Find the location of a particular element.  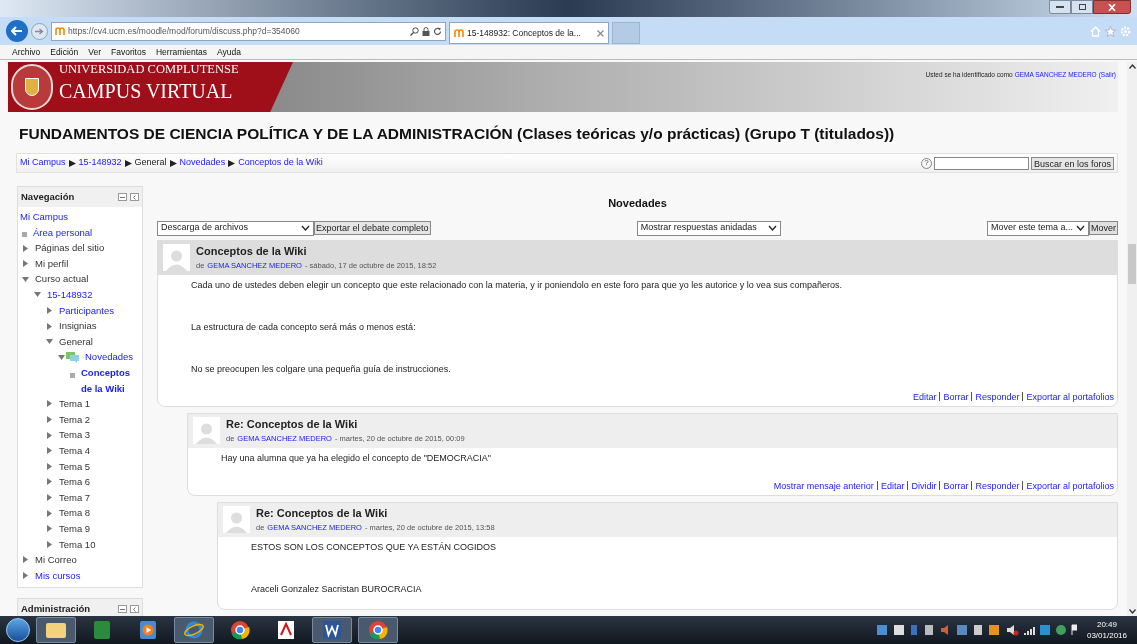

refresh-icon is located at coordinates (437, 31).